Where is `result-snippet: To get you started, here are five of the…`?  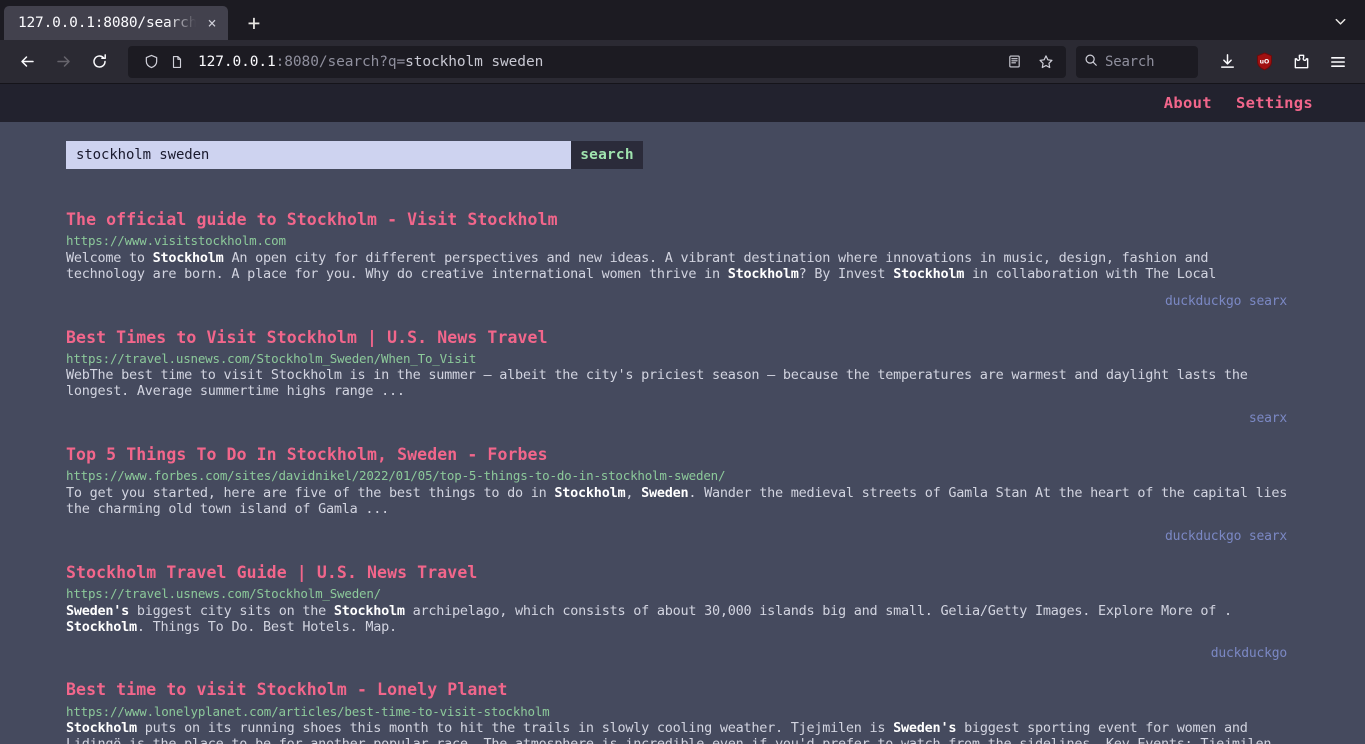 result-snippet: To get you started, here are five of the… is located at coordinates (677, 500).